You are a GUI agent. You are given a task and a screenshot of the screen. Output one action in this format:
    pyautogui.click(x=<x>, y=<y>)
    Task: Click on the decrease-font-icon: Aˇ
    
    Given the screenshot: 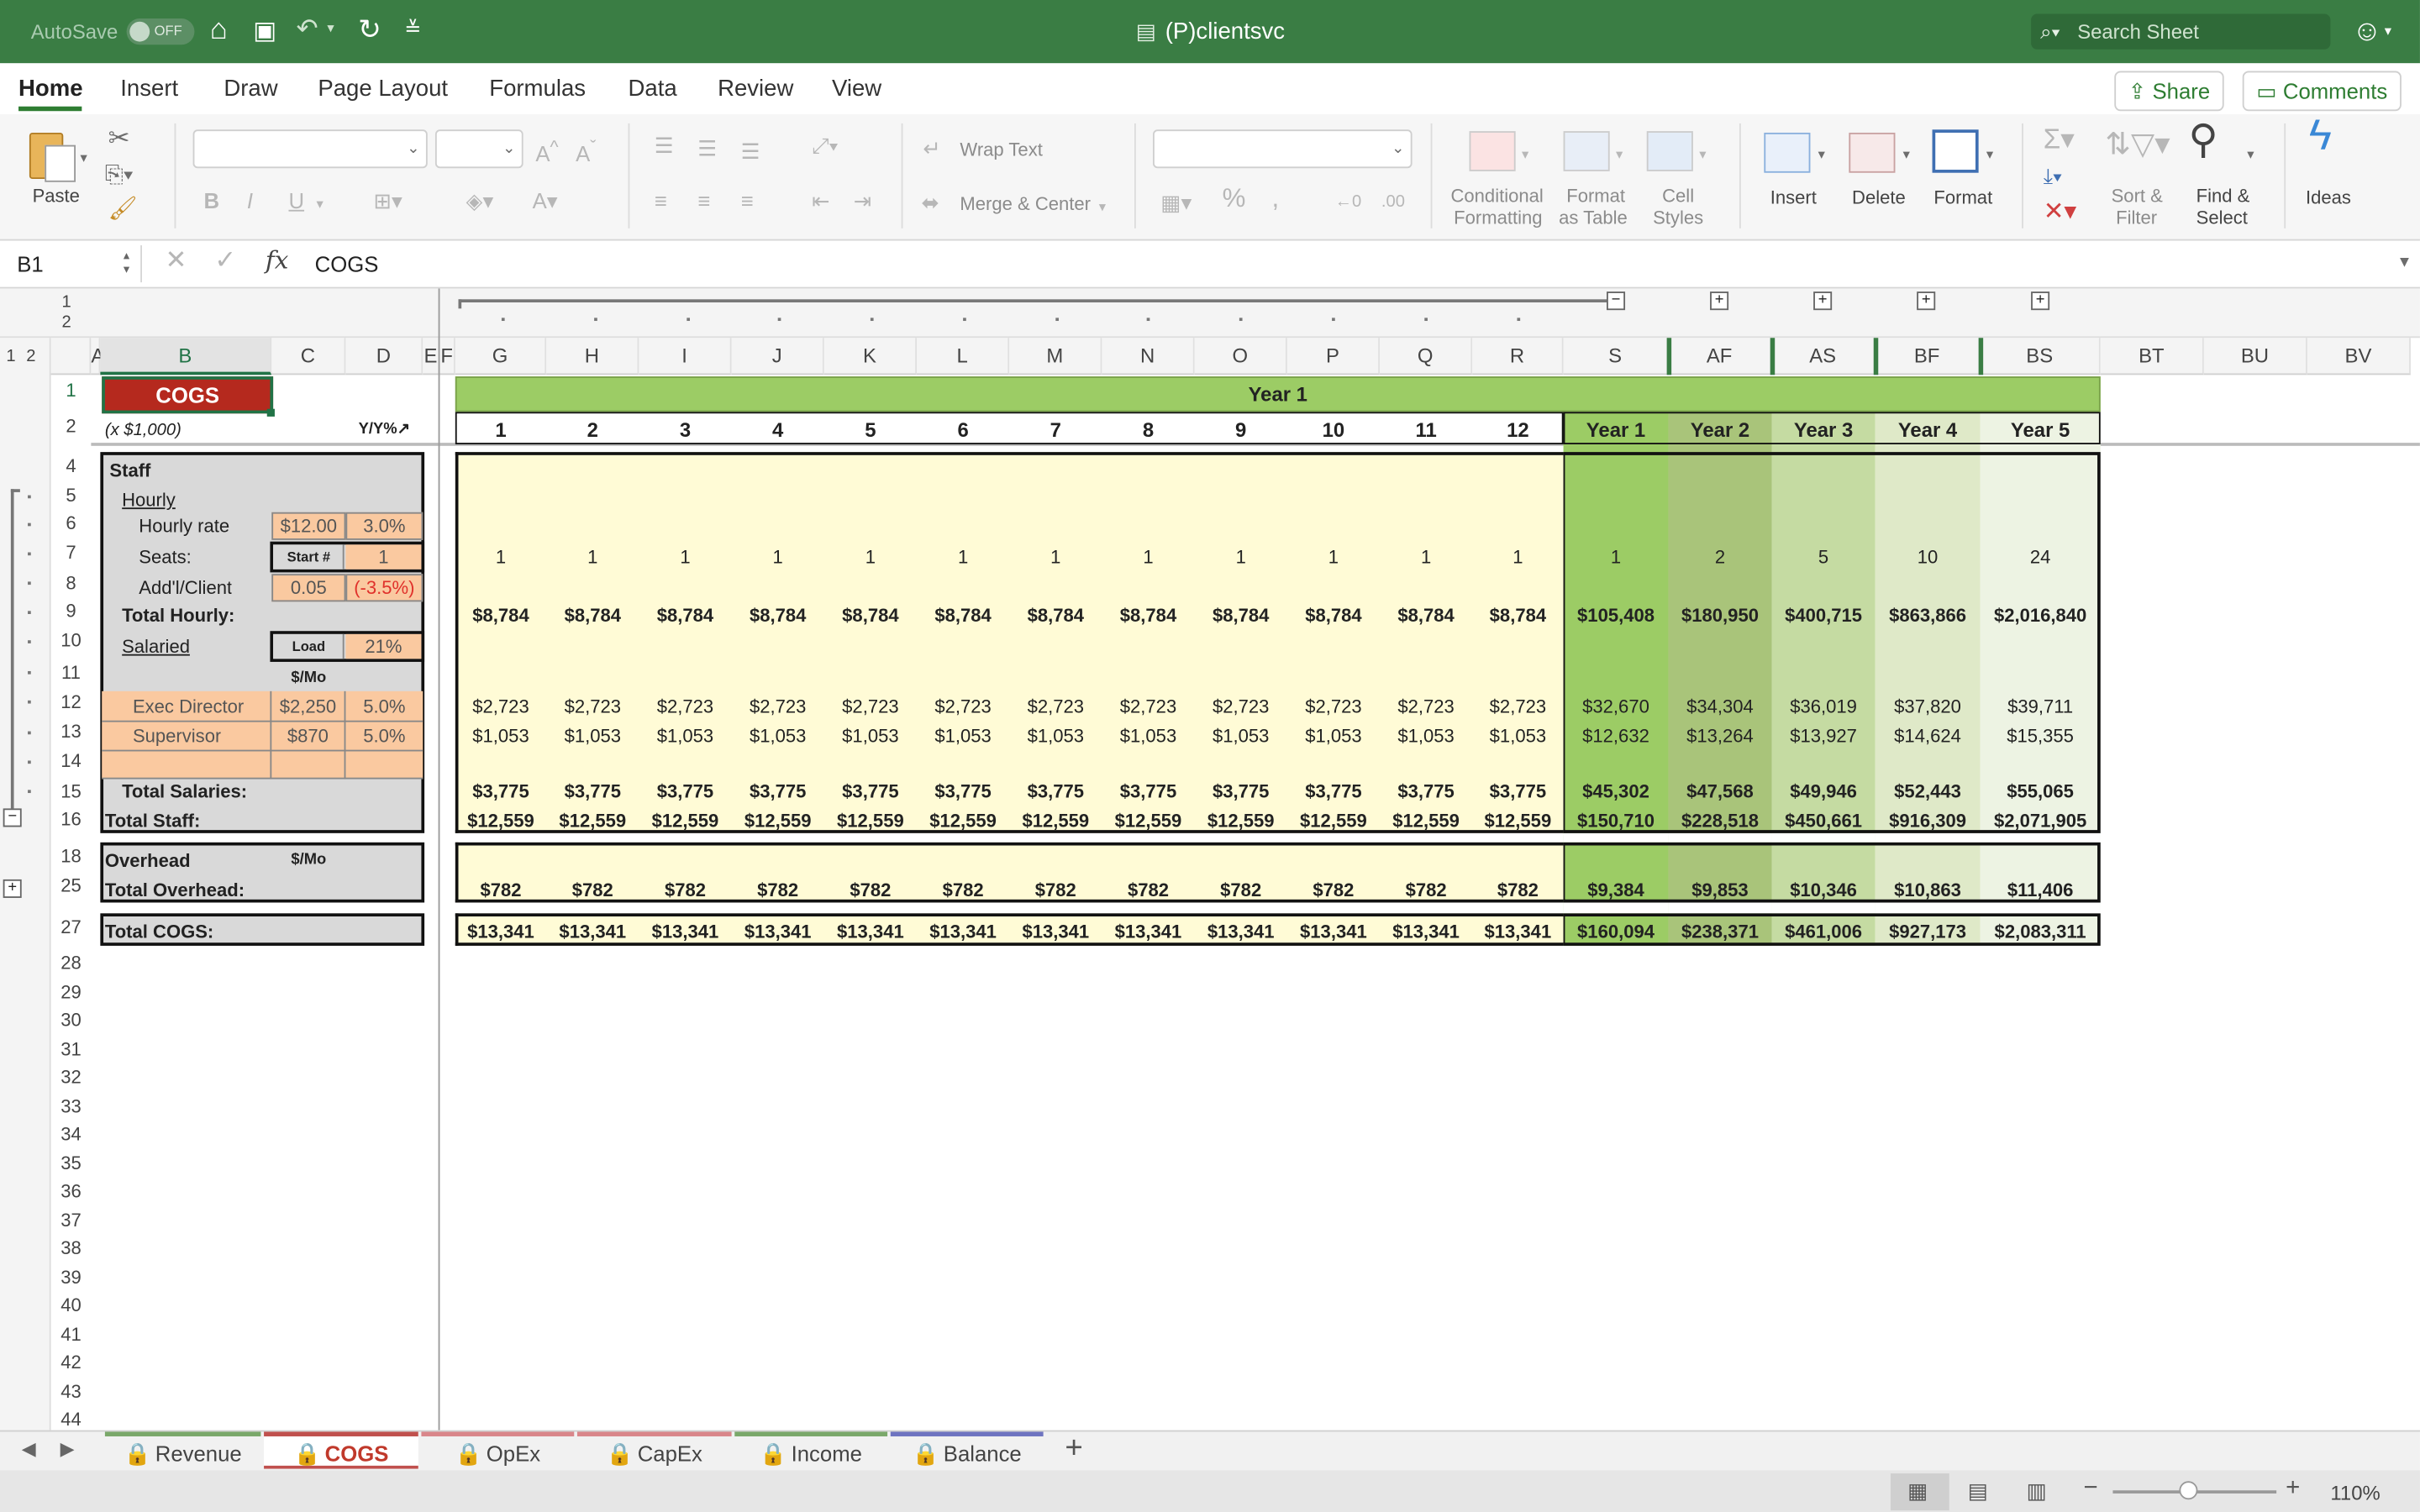 What is the action you would take?
    pyautogui.click(x=586, y=151)
    